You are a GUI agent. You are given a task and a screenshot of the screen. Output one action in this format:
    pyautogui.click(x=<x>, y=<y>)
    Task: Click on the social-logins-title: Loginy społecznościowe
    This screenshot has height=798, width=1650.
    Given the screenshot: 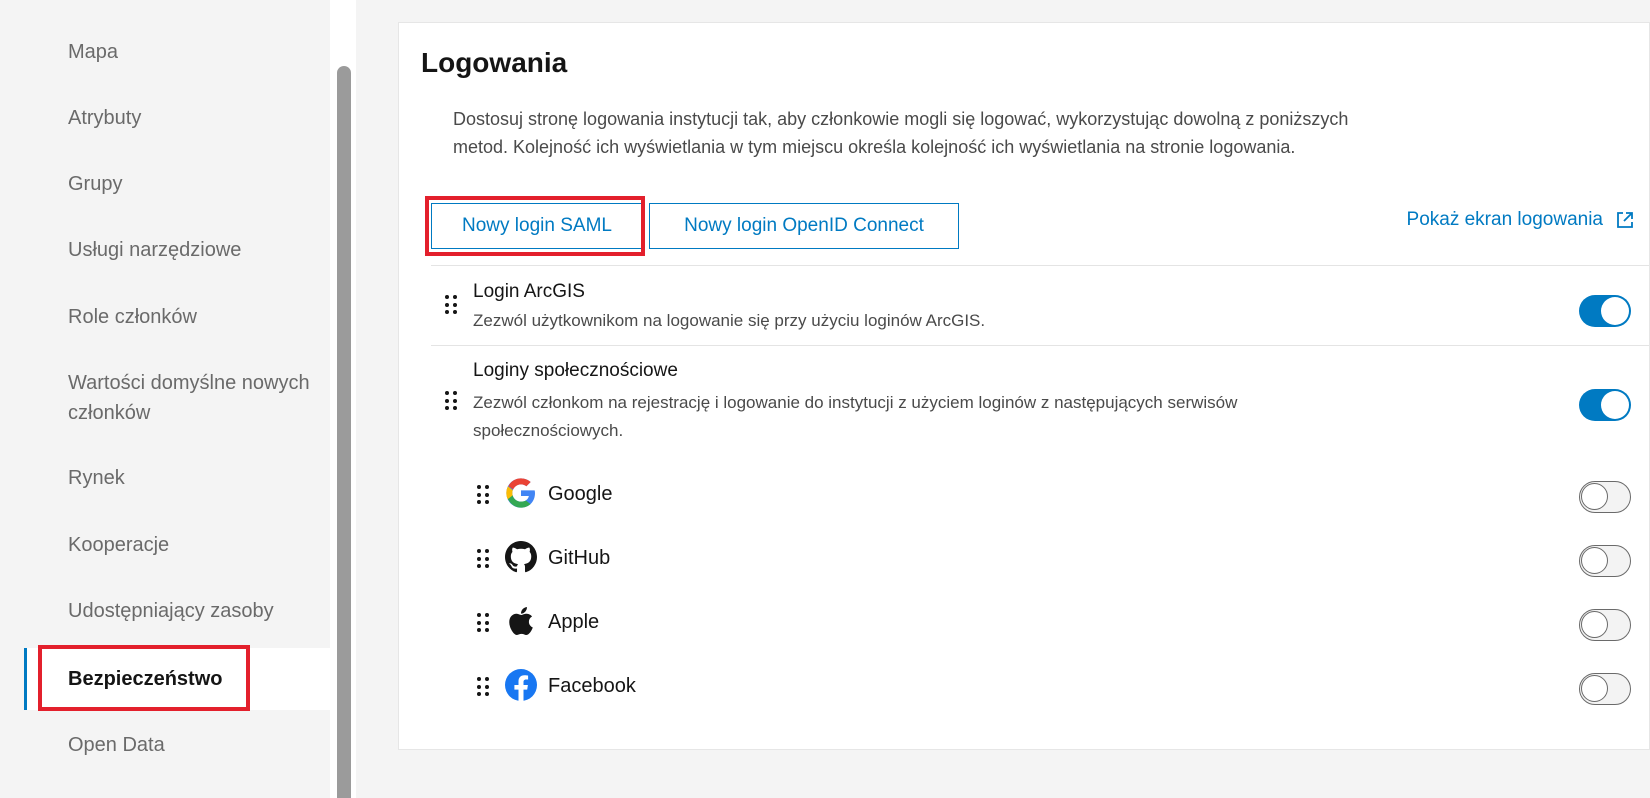 What is the action you would take?
    pyautogui.click(x=575, y=370)
    